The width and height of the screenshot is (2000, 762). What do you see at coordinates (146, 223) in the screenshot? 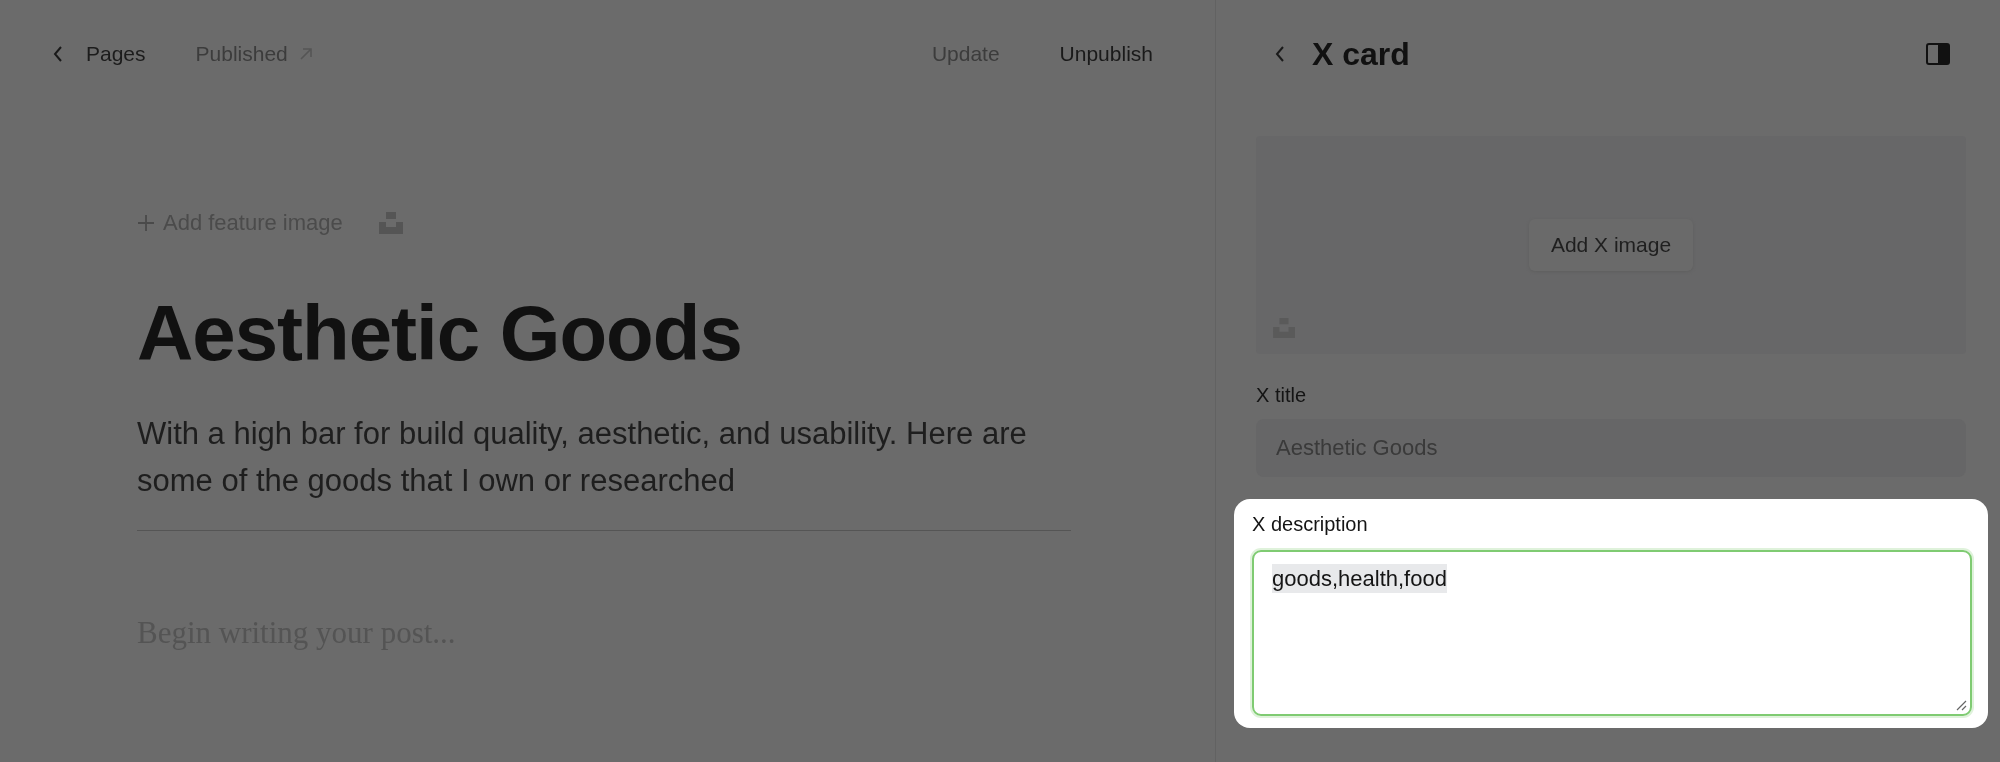
I see `plus-icon` at bounding box center [146, 223].